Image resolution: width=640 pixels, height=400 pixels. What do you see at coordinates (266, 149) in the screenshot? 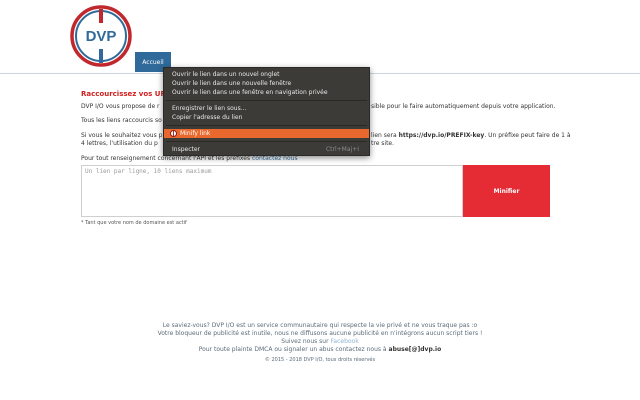
I see `menu-item-inspect: Inspecter Ctrl+Maj+I` at bounding box center [266, 149].